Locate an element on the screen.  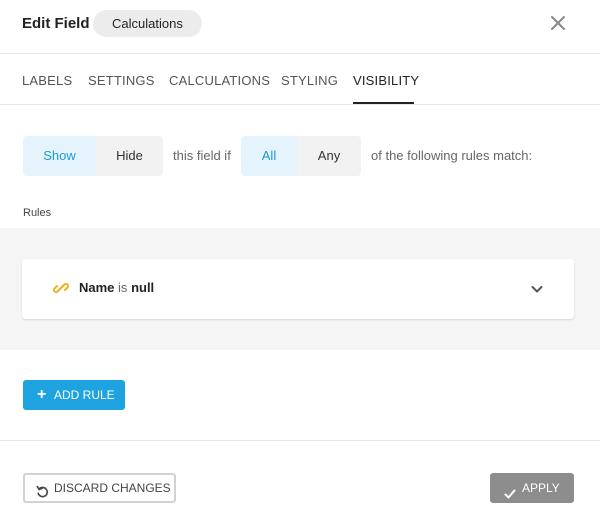
rules-section-label: Rules is located at coordinates (37, 213).